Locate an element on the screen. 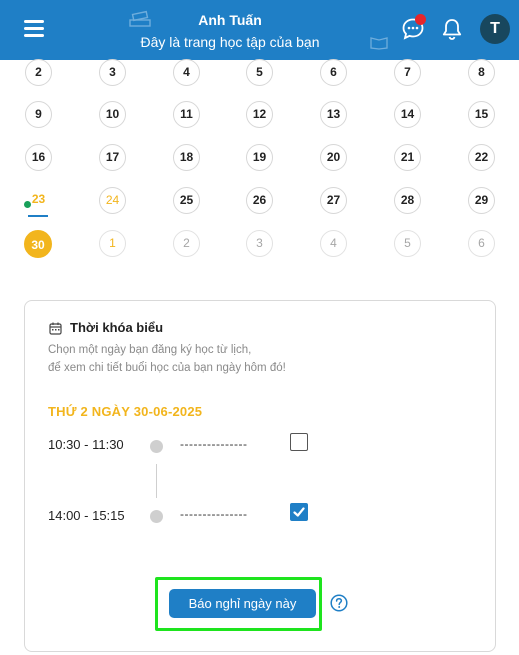 The image size is (519, 655). today-indicator-dot is located at coordinates (27, 204).